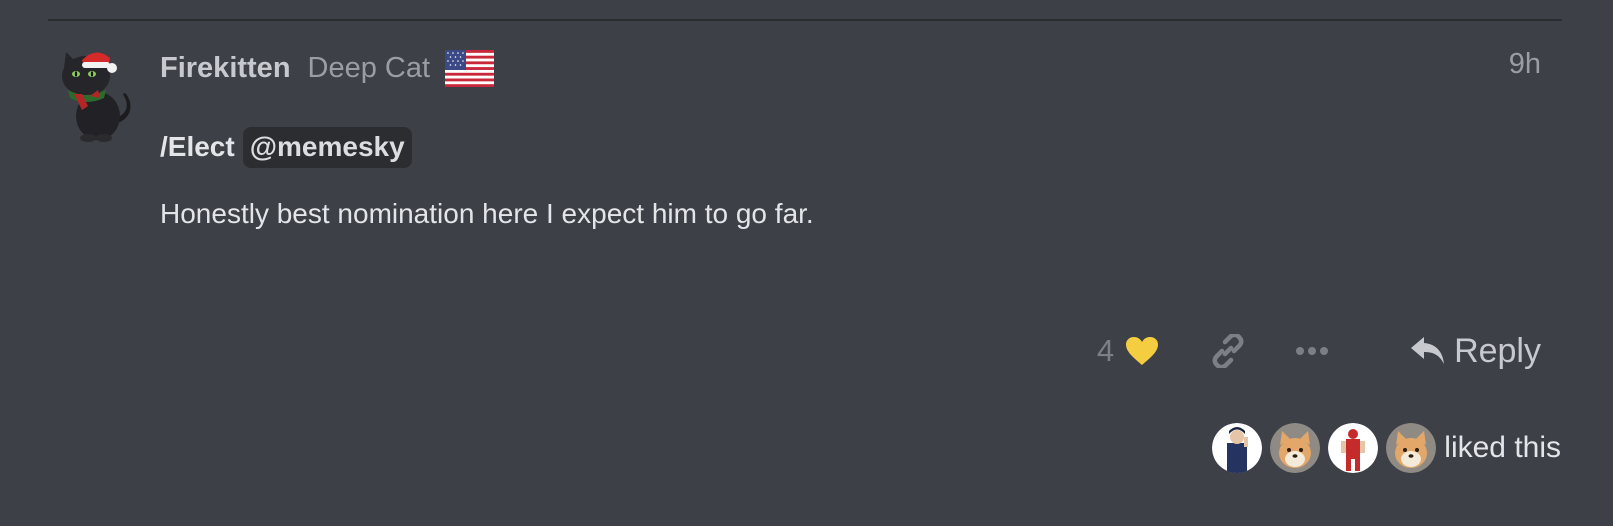 Image resolution: width=1613 pixels, height=526 pixels. I want to click on reply-label: Reply, so click(1497, 350).